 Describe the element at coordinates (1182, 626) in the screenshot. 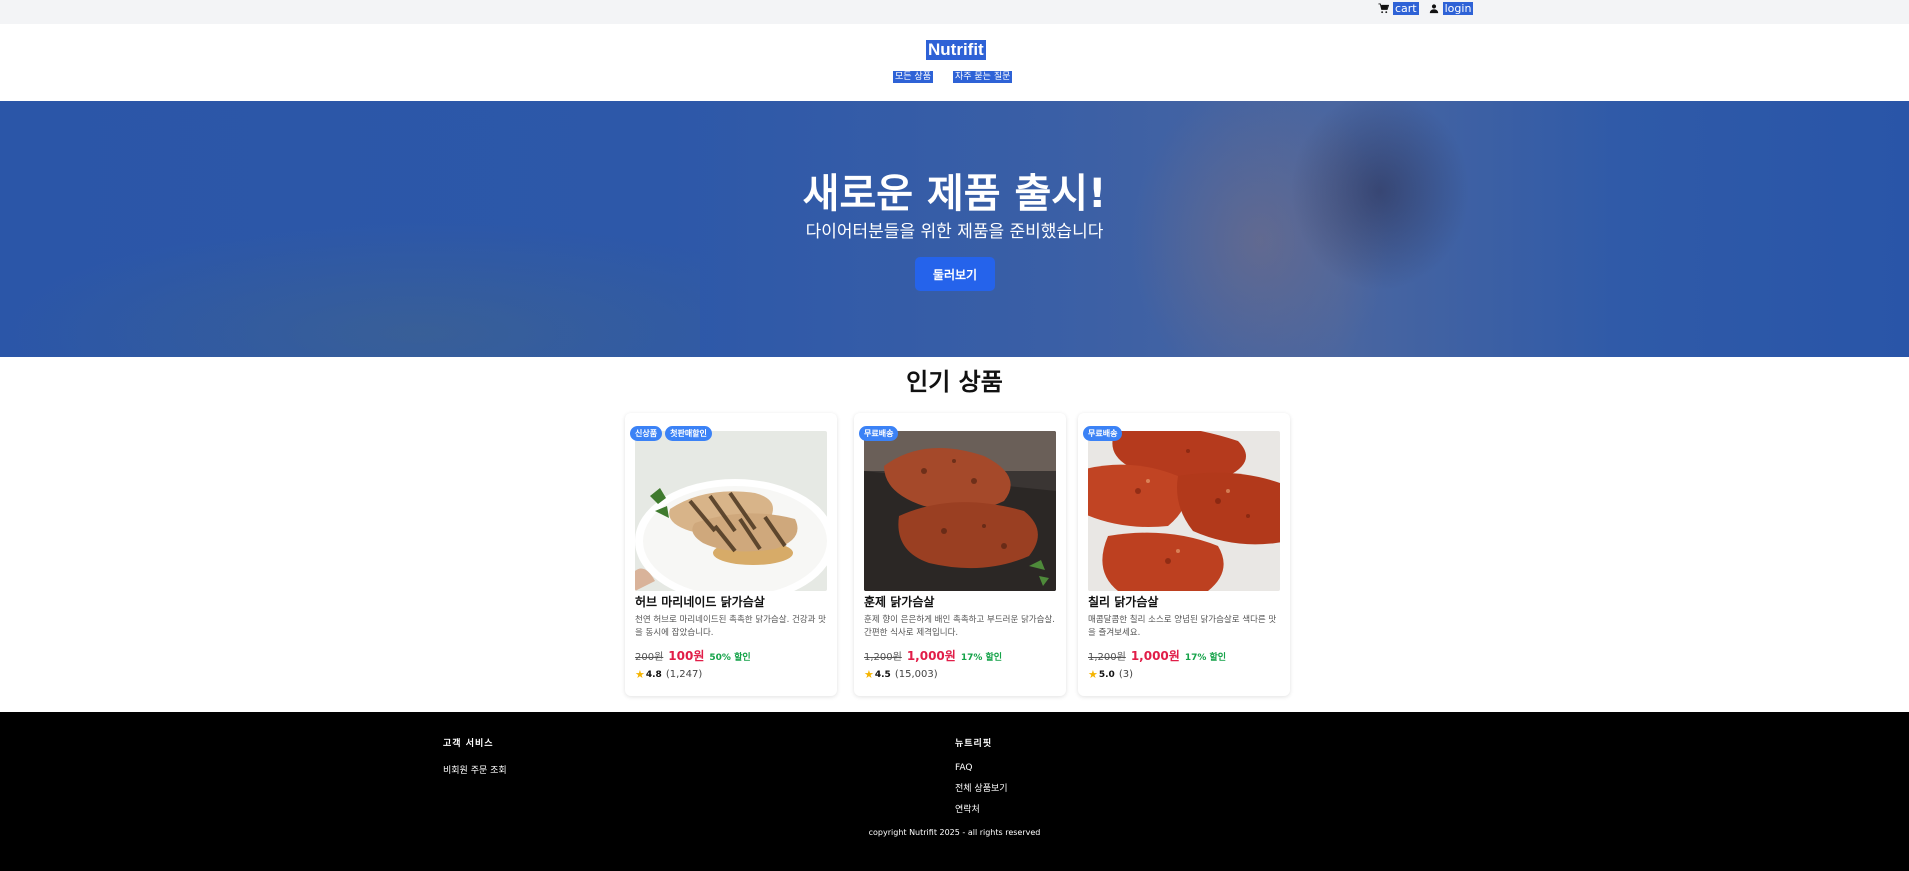

I see `product-description: 매콤달콤한 칠리 소스로 양념된 닭가슴살로 색다른 맛을 즐겨보세요.` at that location.